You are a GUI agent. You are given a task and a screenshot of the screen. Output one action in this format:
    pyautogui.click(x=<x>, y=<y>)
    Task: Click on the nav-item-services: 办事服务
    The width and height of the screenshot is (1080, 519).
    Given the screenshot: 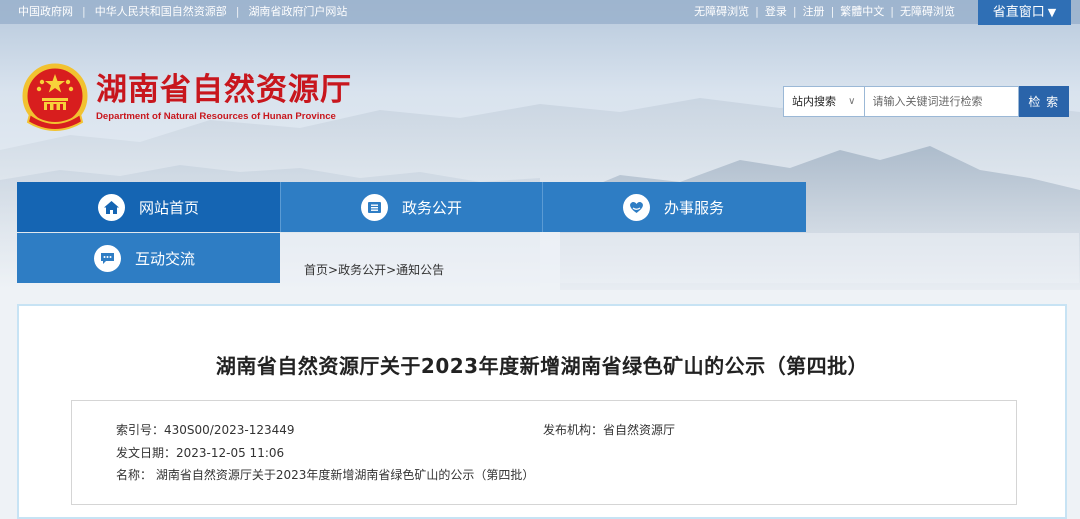 What is the action you would take?
    pyautogui.click(x=674, y=207)
    